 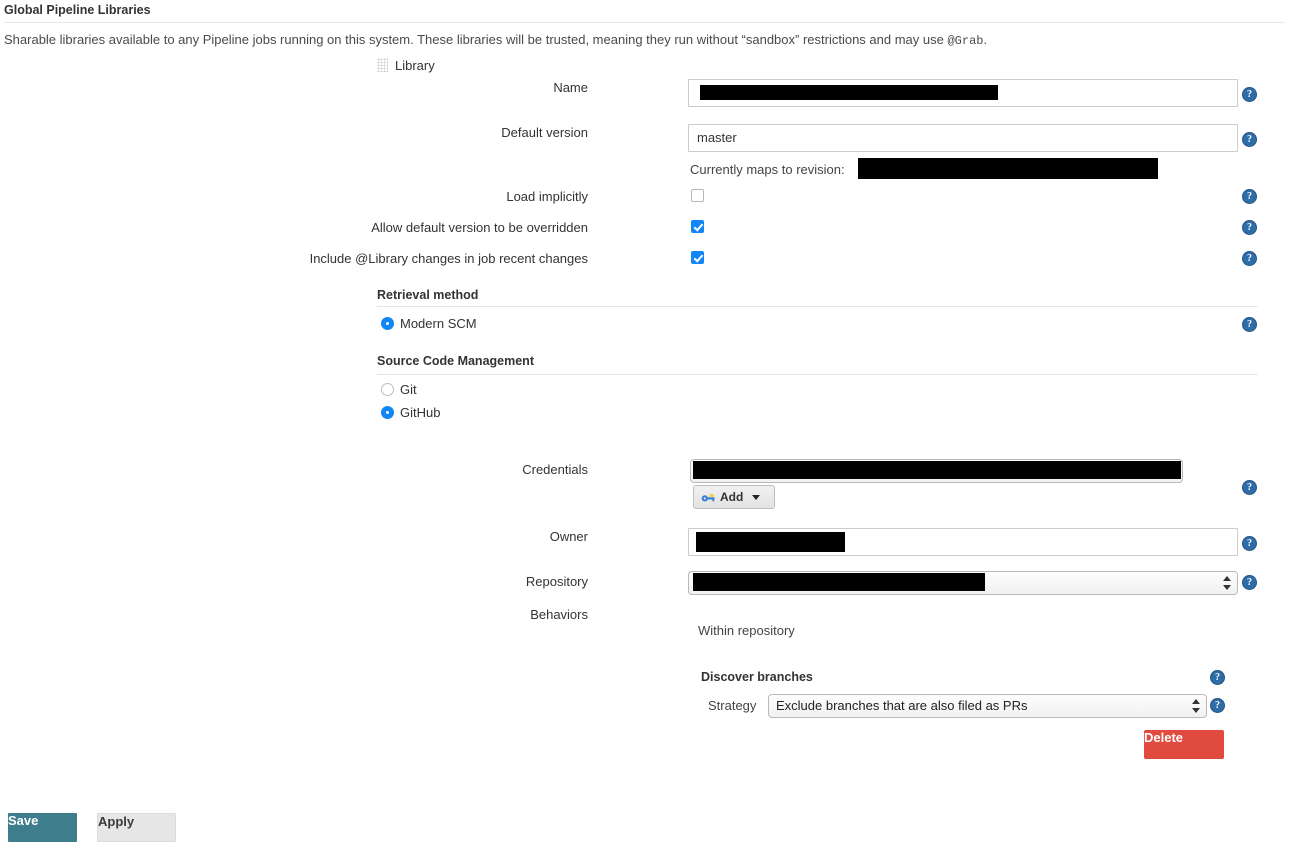 What do you see at coordinates (387, 389) in the screenshot?
I see `radio-git` at bounding box center [387, 389].